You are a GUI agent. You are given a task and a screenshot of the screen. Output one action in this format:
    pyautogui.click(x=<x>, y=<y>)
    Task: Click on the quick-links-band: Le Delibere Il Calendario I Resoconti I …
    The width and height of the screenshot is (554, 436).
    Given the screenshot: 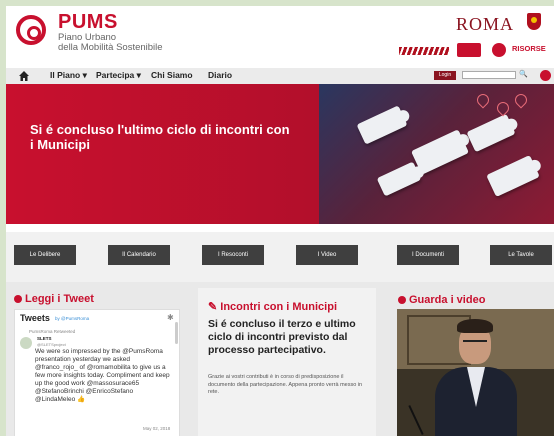 What is the action you would take?
    pyautogui.click(x=280, y=257)
    